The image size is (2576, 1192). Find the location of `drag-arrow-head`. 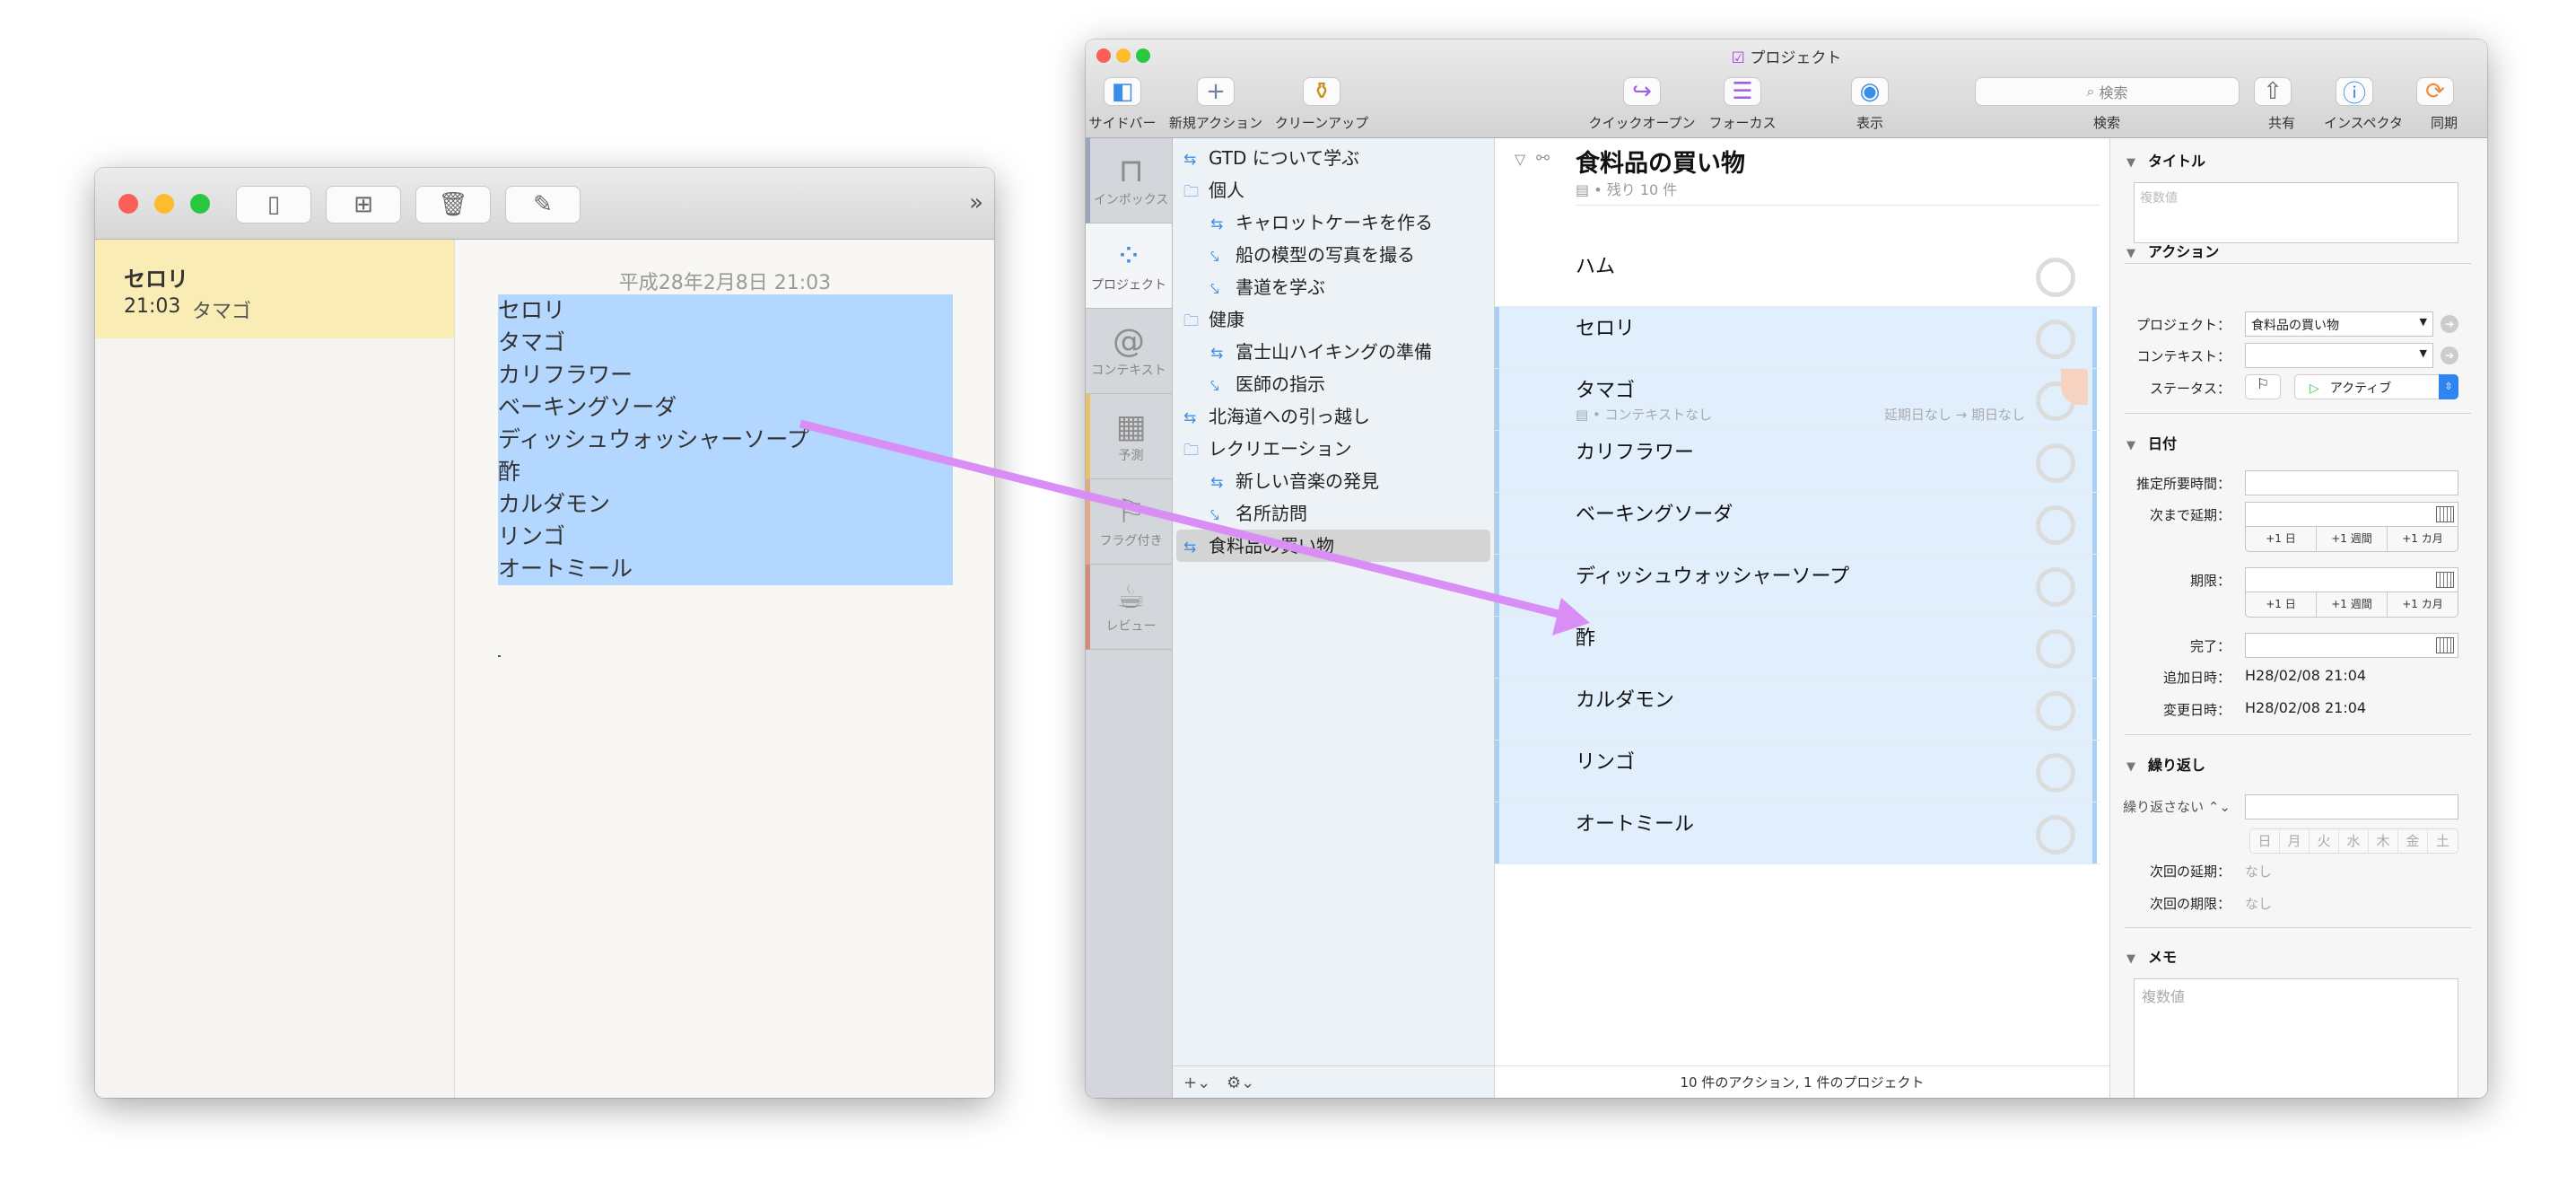

drag-arrow-head is located at coordinates (1571, 616).